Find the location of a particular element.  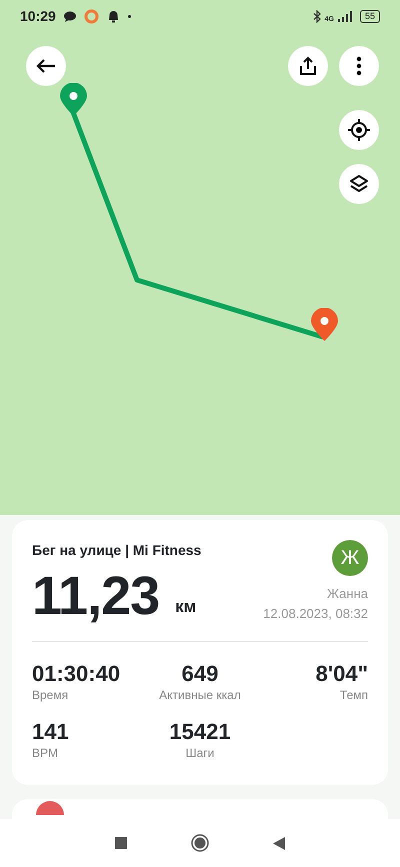

stat-value: 649 is located at coordinates (200, 674).